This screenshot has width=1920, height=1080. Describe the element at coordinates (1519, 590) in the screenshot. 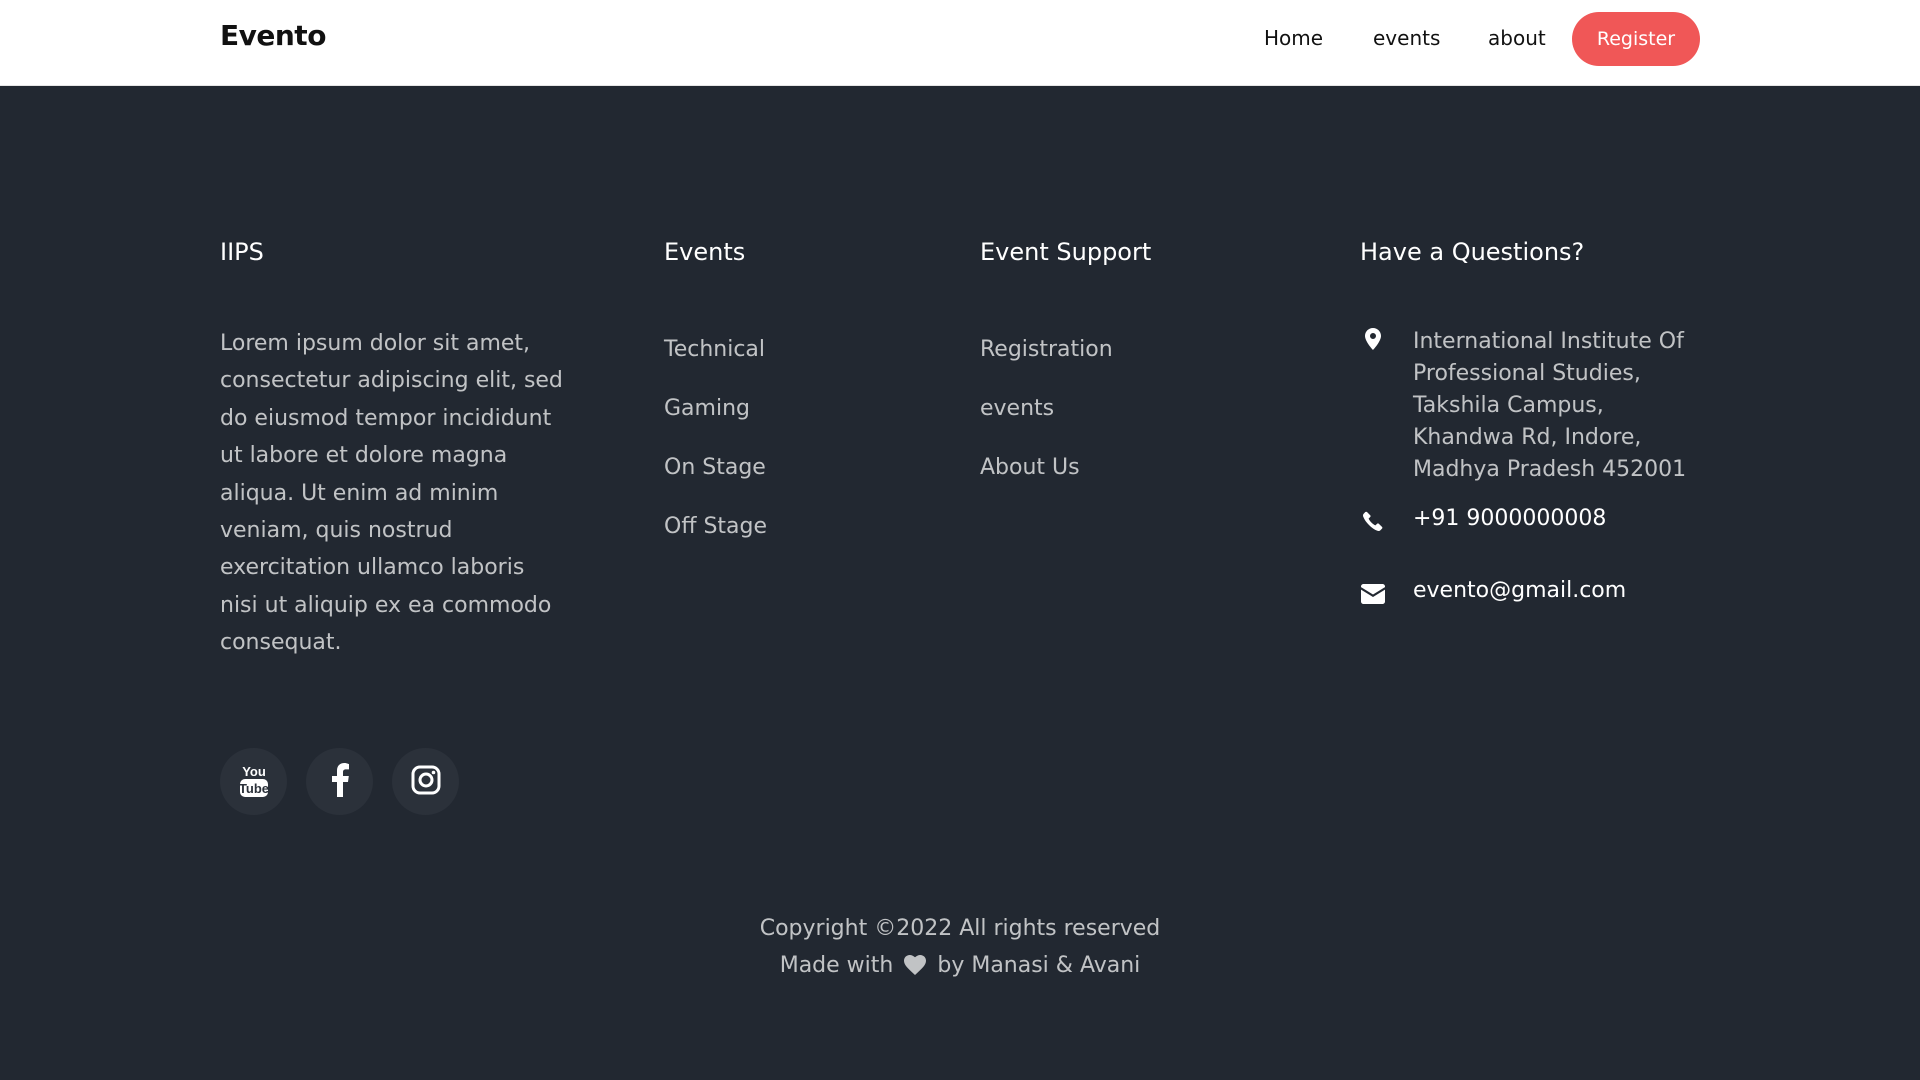

I see `email-address: evento@gmail.com` at that location.